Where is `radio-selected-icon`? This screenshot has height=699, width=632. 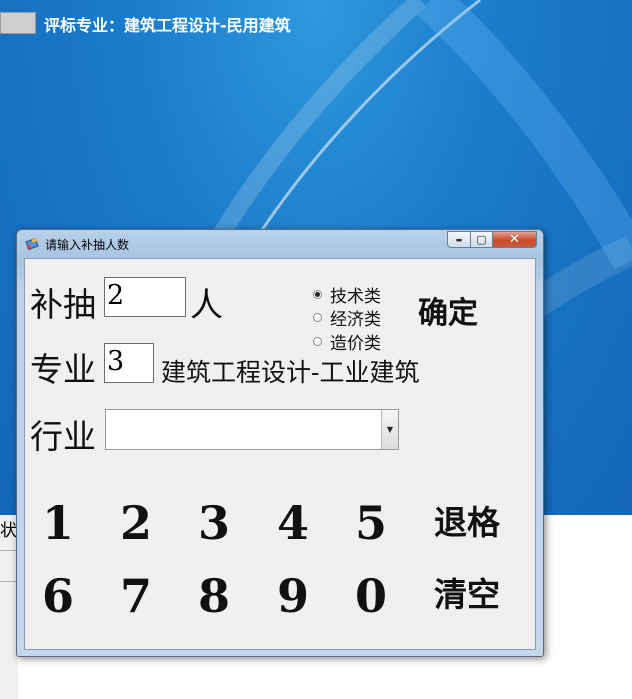 radio-selected-icon is located at coordinates (317, 294).